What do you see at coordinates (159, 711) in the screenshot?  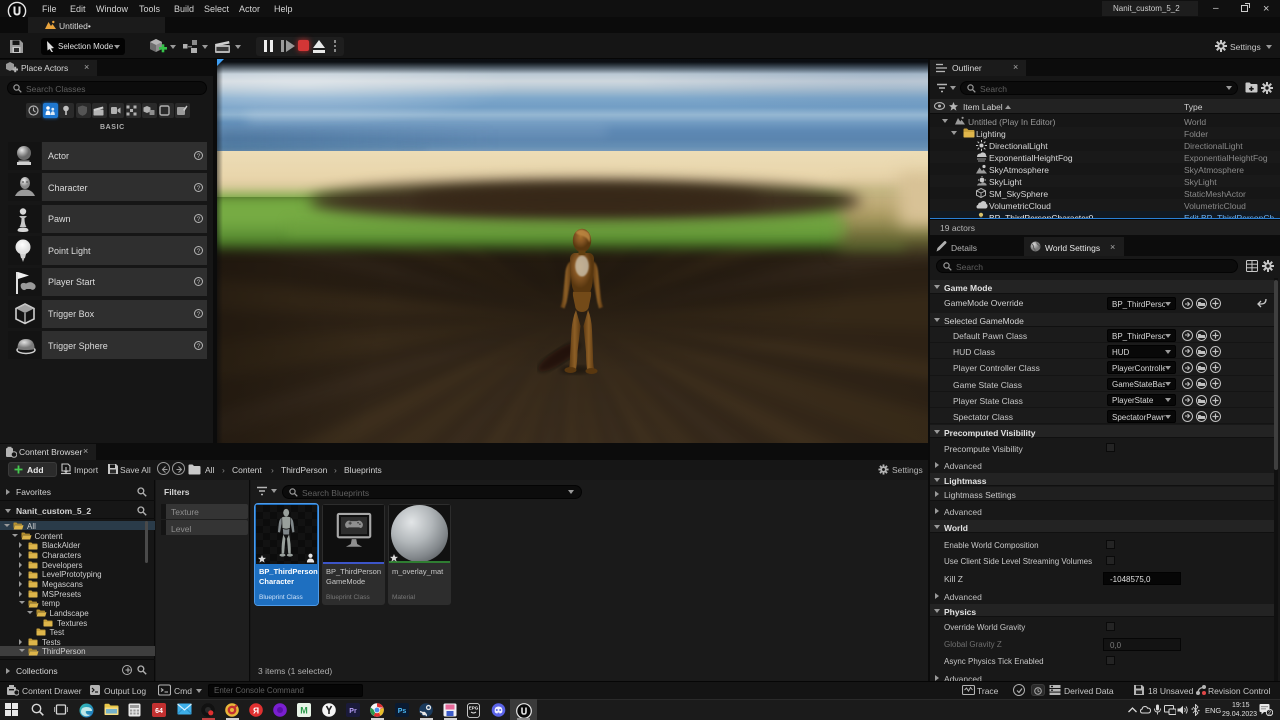 I see `svg-text: 64` at bounding box center [159, 711].